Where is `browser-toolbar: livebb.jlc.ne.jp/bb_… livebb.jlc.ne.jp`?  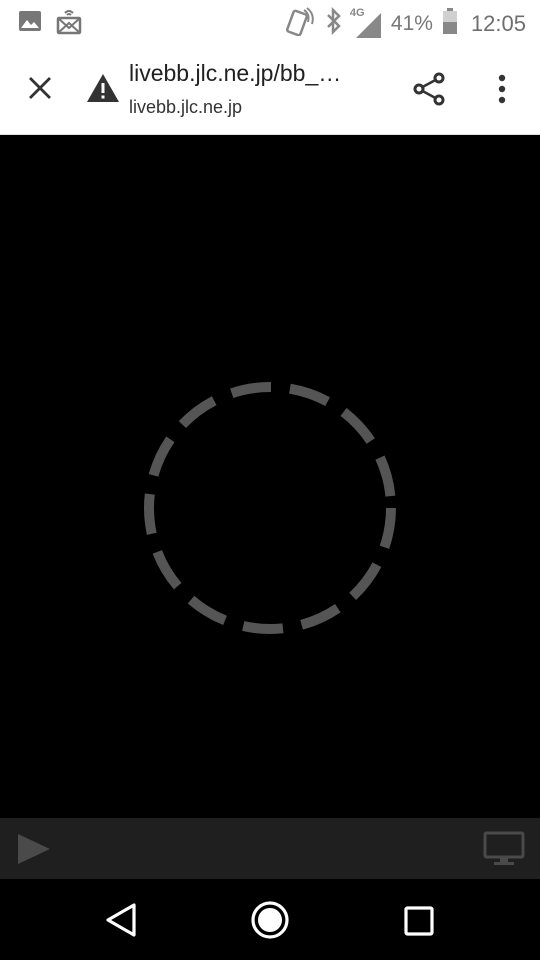
browser-toolbar: livebb.jlc.ne.jp/bb_… livebb.jlc.ne.jp is located at coordinates (270, 88).